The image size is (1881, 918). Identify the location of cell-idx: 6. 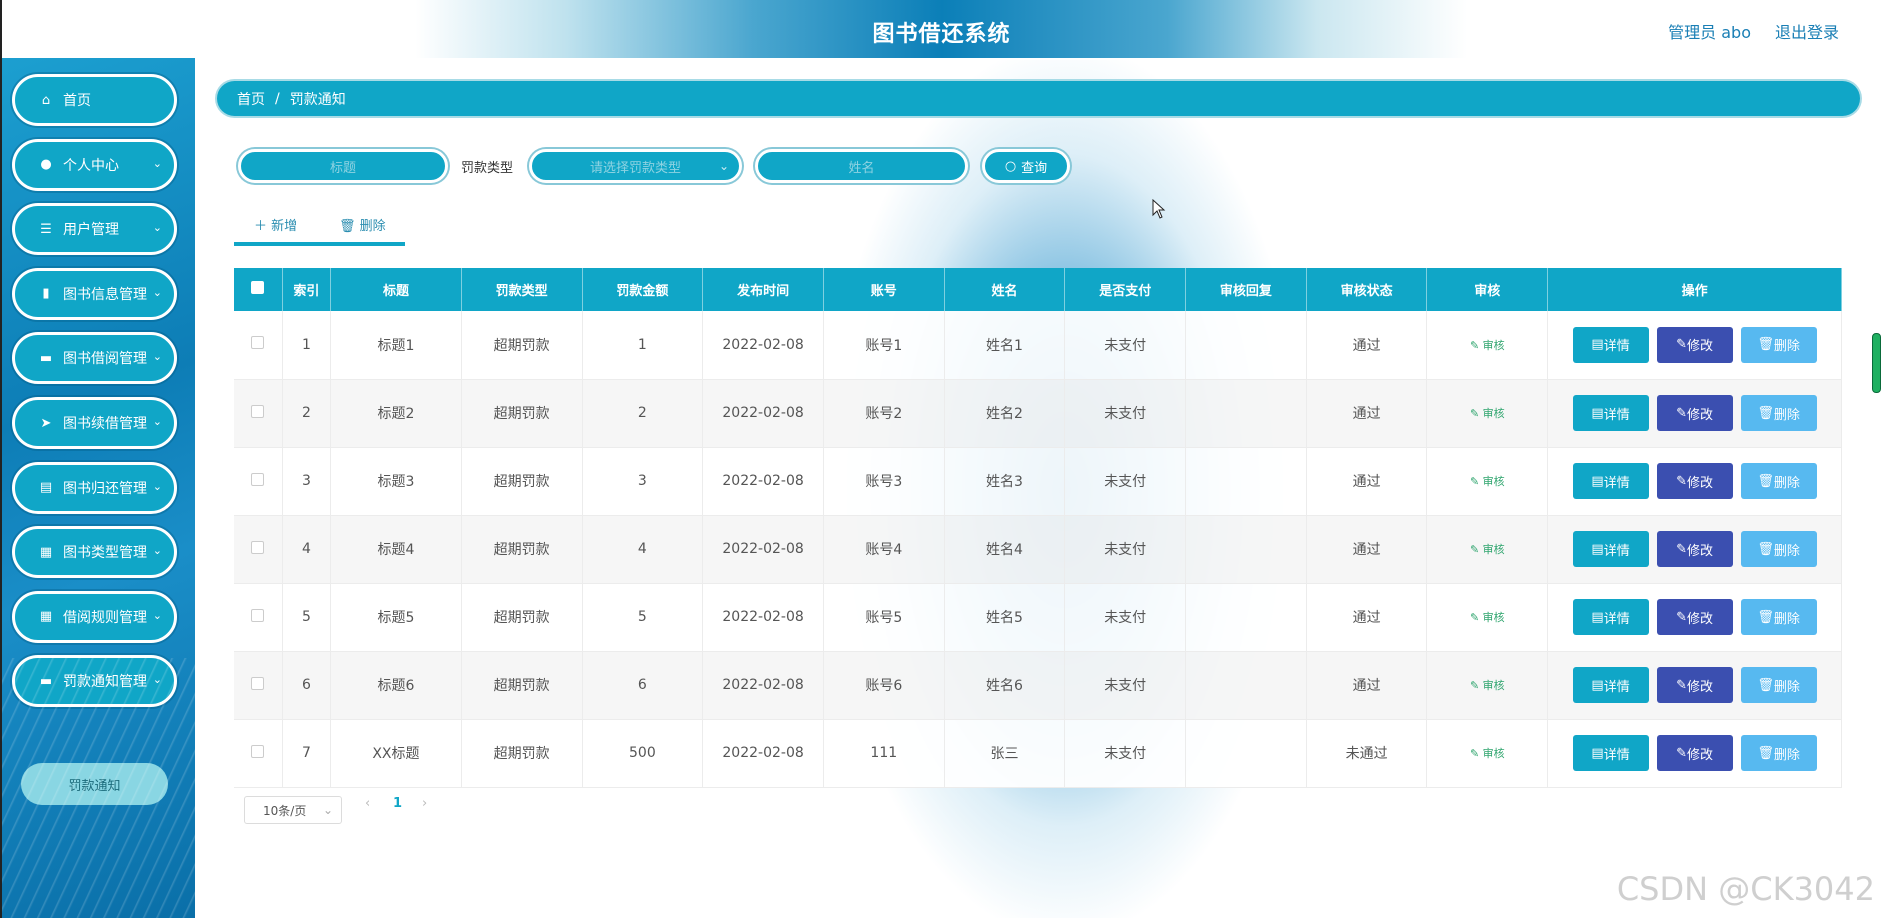
(307, 685).